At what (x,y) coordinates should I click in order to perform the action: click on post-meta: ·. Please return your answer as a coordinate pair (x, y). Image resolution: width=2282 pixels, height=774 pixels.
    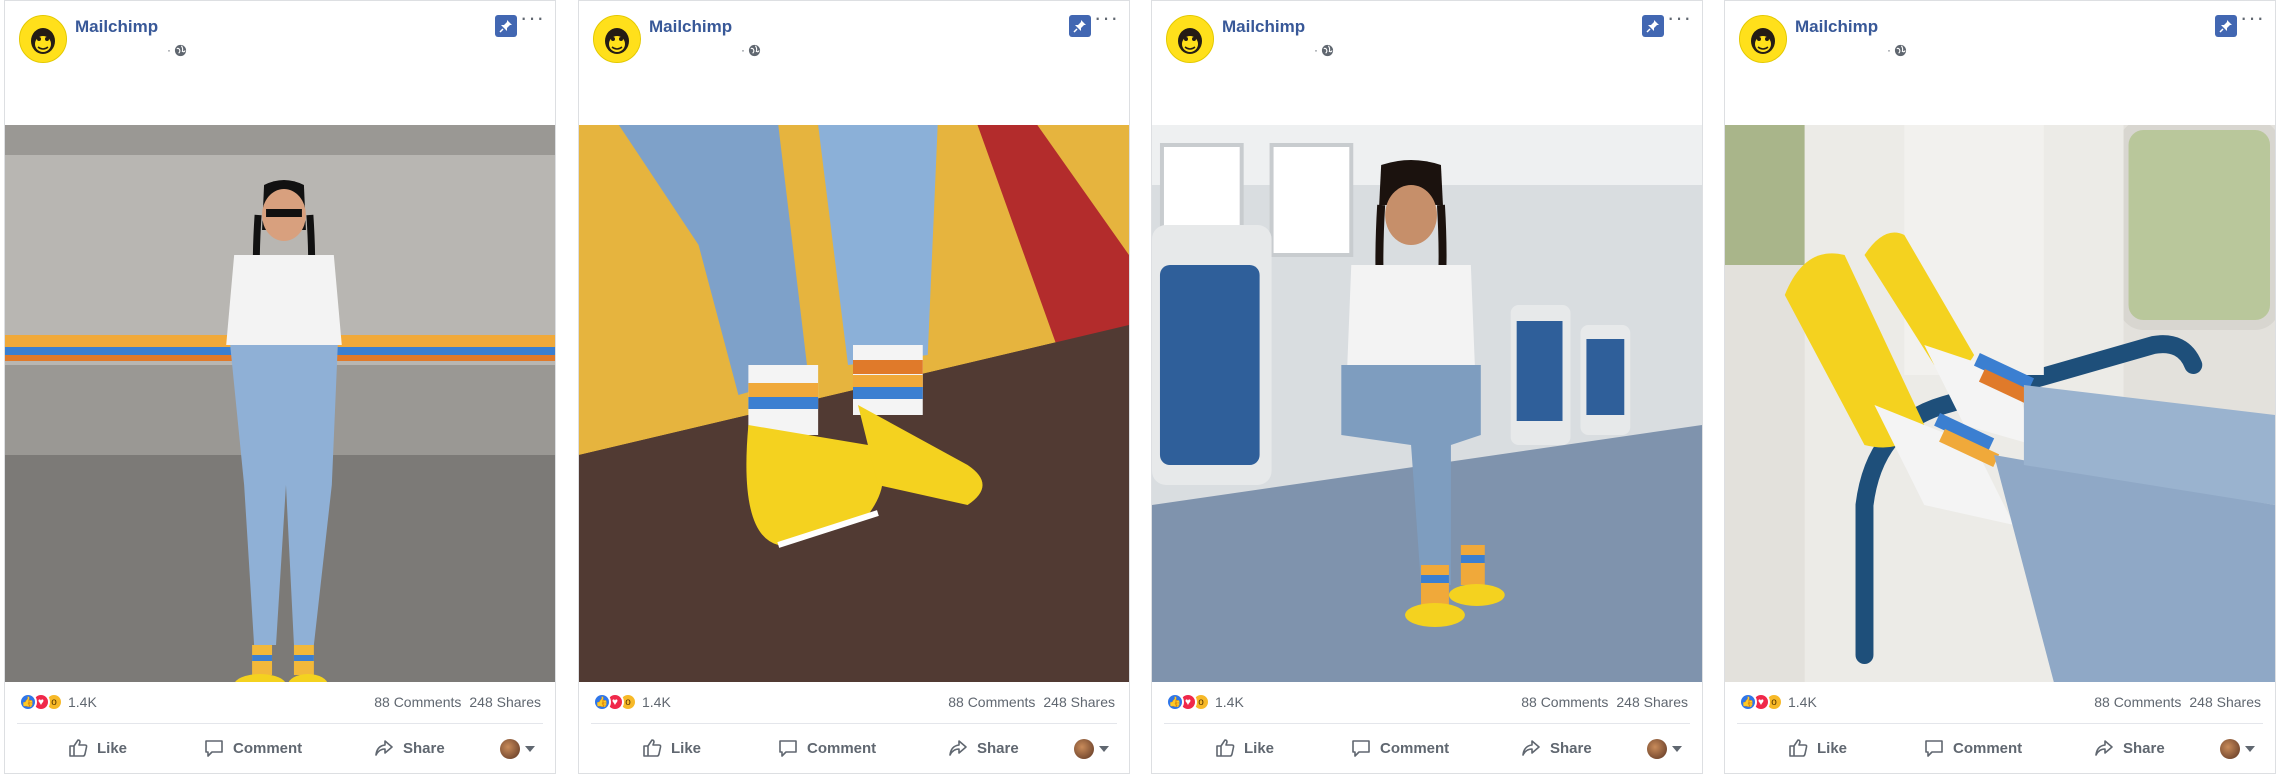
    Looking at the image, I should click on (177, 50).